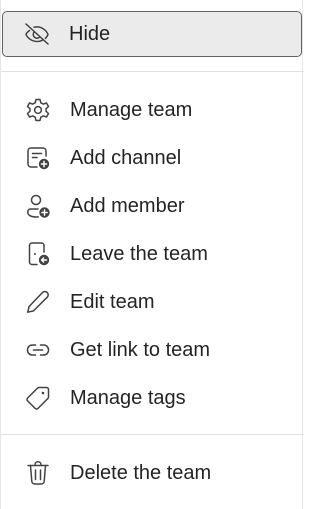 The height and width of the screenshot is (509, 320). What do you see at coordinates (90, 34) in the screenshot?
I see `hide-label: Hide` at bounding box center [90, 34].